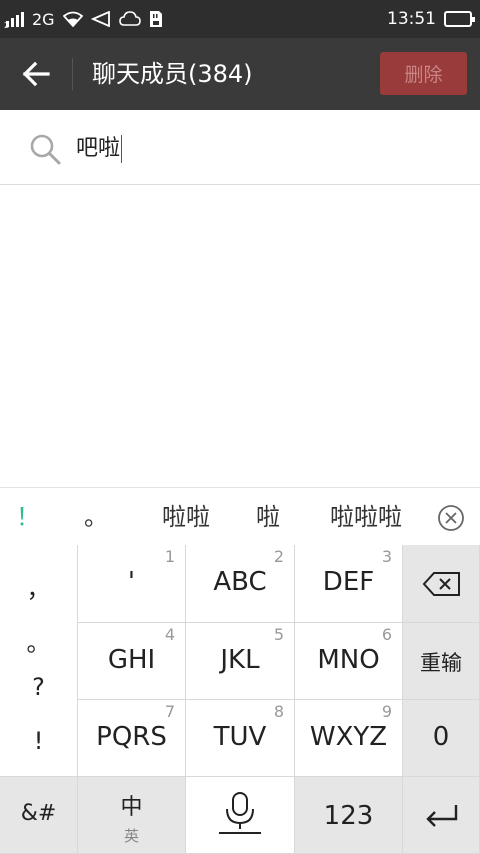 Image resolution: width=480 pixels, height=854 pixels. I want to click on signal-icon: 2, so click(14, 20).